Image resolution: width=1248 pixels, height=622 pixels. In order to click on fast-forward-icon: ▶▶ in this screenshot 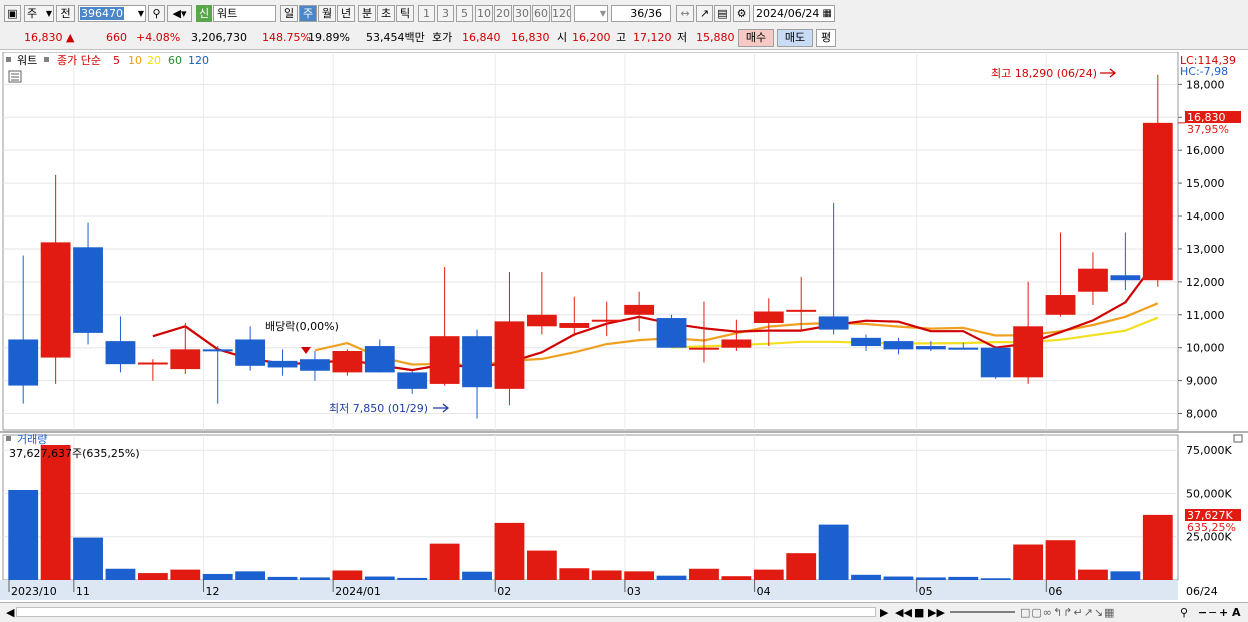, I will do `click(936, 613)`.